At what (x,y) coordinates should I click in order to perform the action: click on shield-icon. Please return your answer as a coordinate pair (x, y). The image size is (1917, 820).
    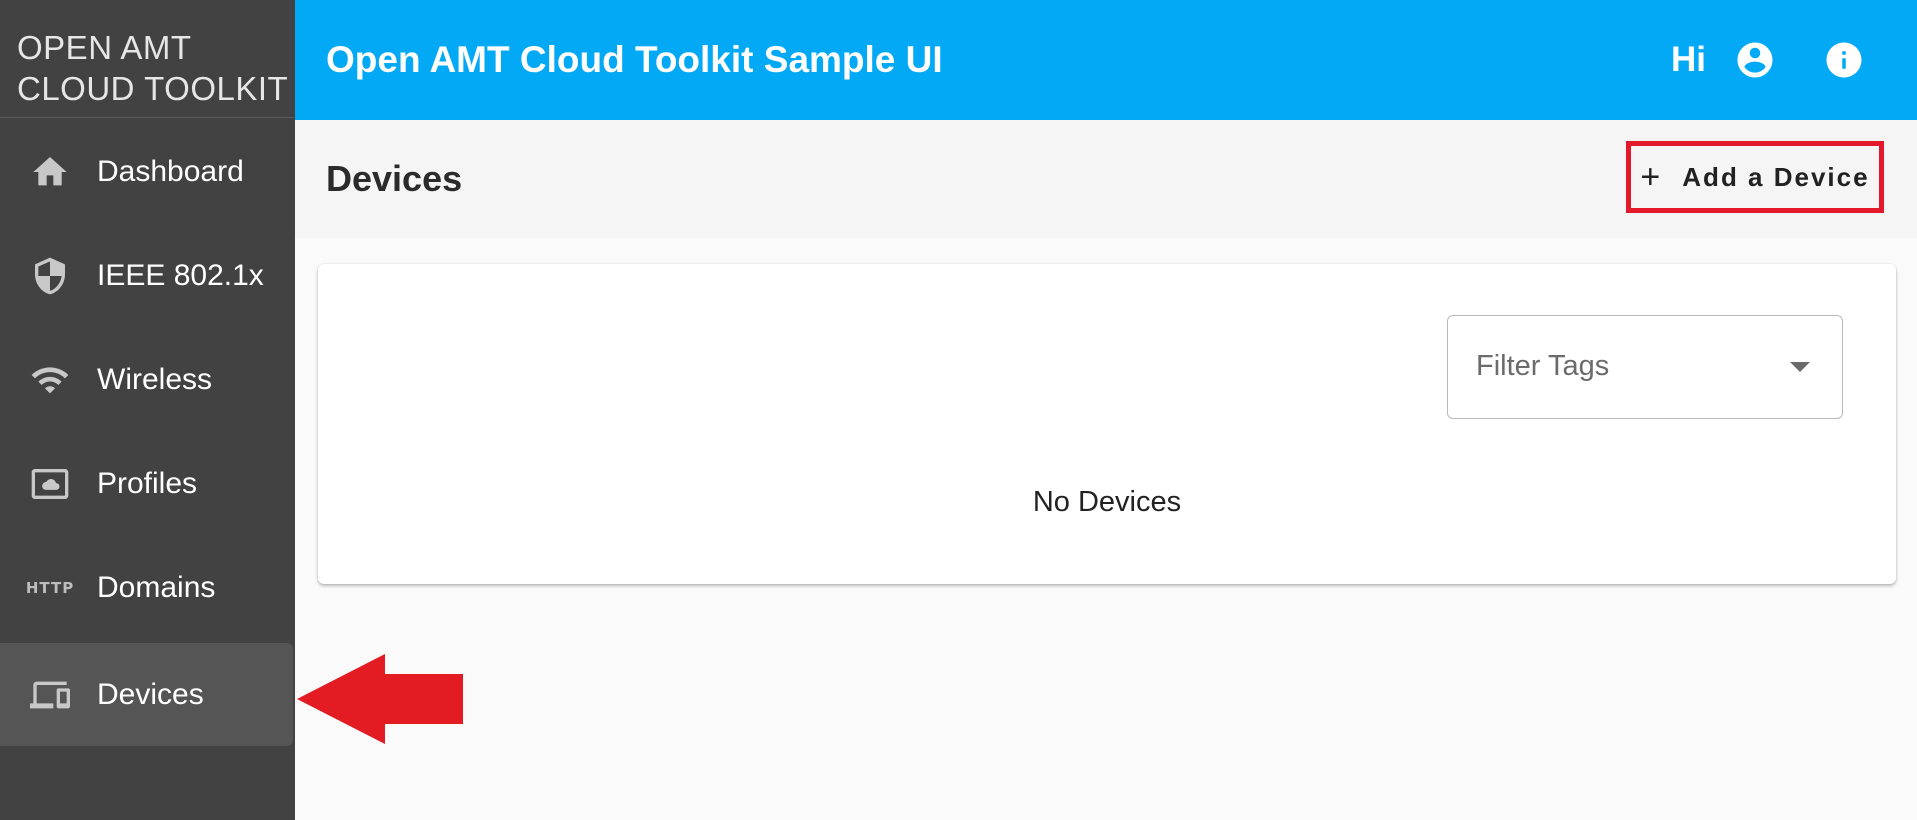
    Looking at the image, I should click on (50, 276).